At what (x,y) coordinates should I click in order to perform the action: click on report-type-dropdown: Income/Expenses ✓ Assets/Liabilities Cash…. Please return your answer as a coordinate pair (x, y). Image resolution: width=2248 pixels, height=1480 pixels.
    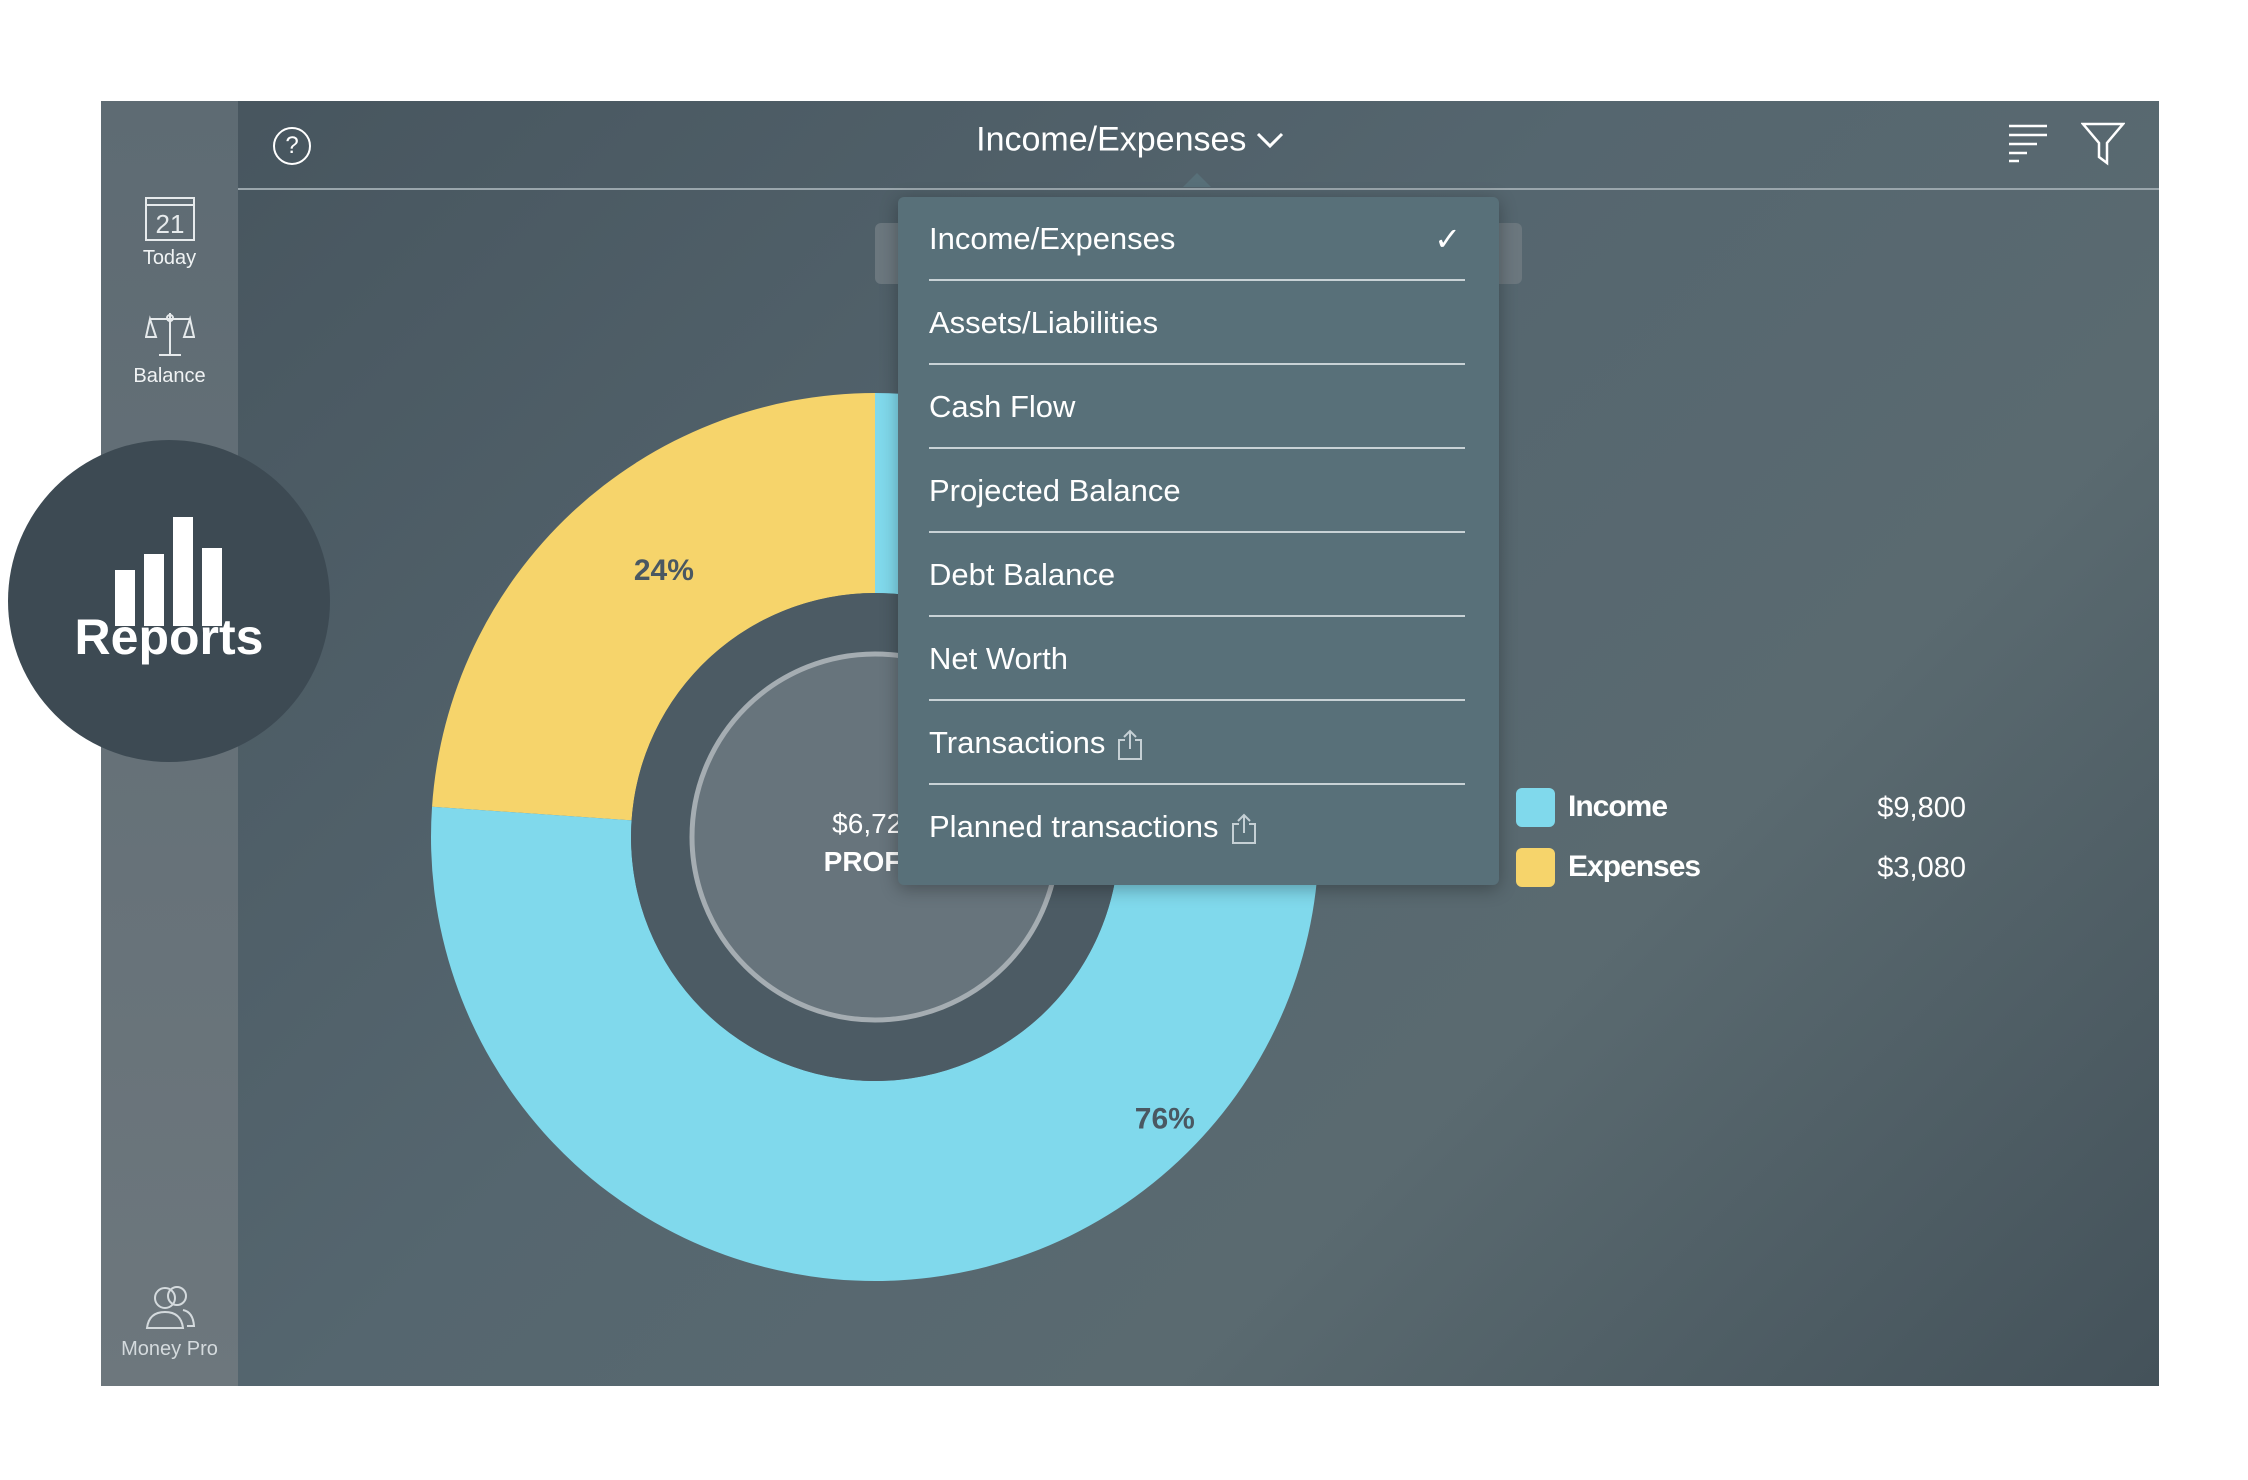
    Looking at the image, I should click on (1198, 541).